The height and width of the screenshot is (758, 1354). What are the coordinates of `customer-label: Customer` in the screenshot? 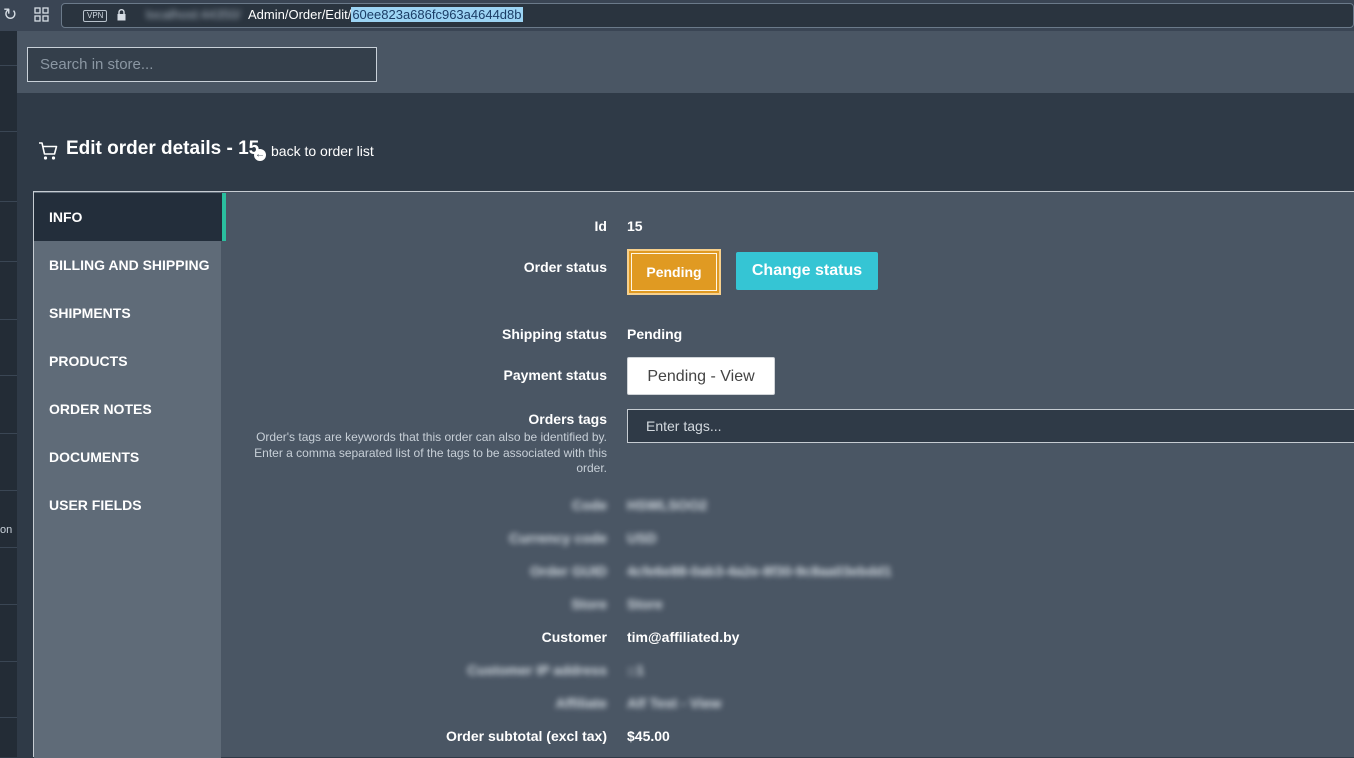 It's located at (574, 637).